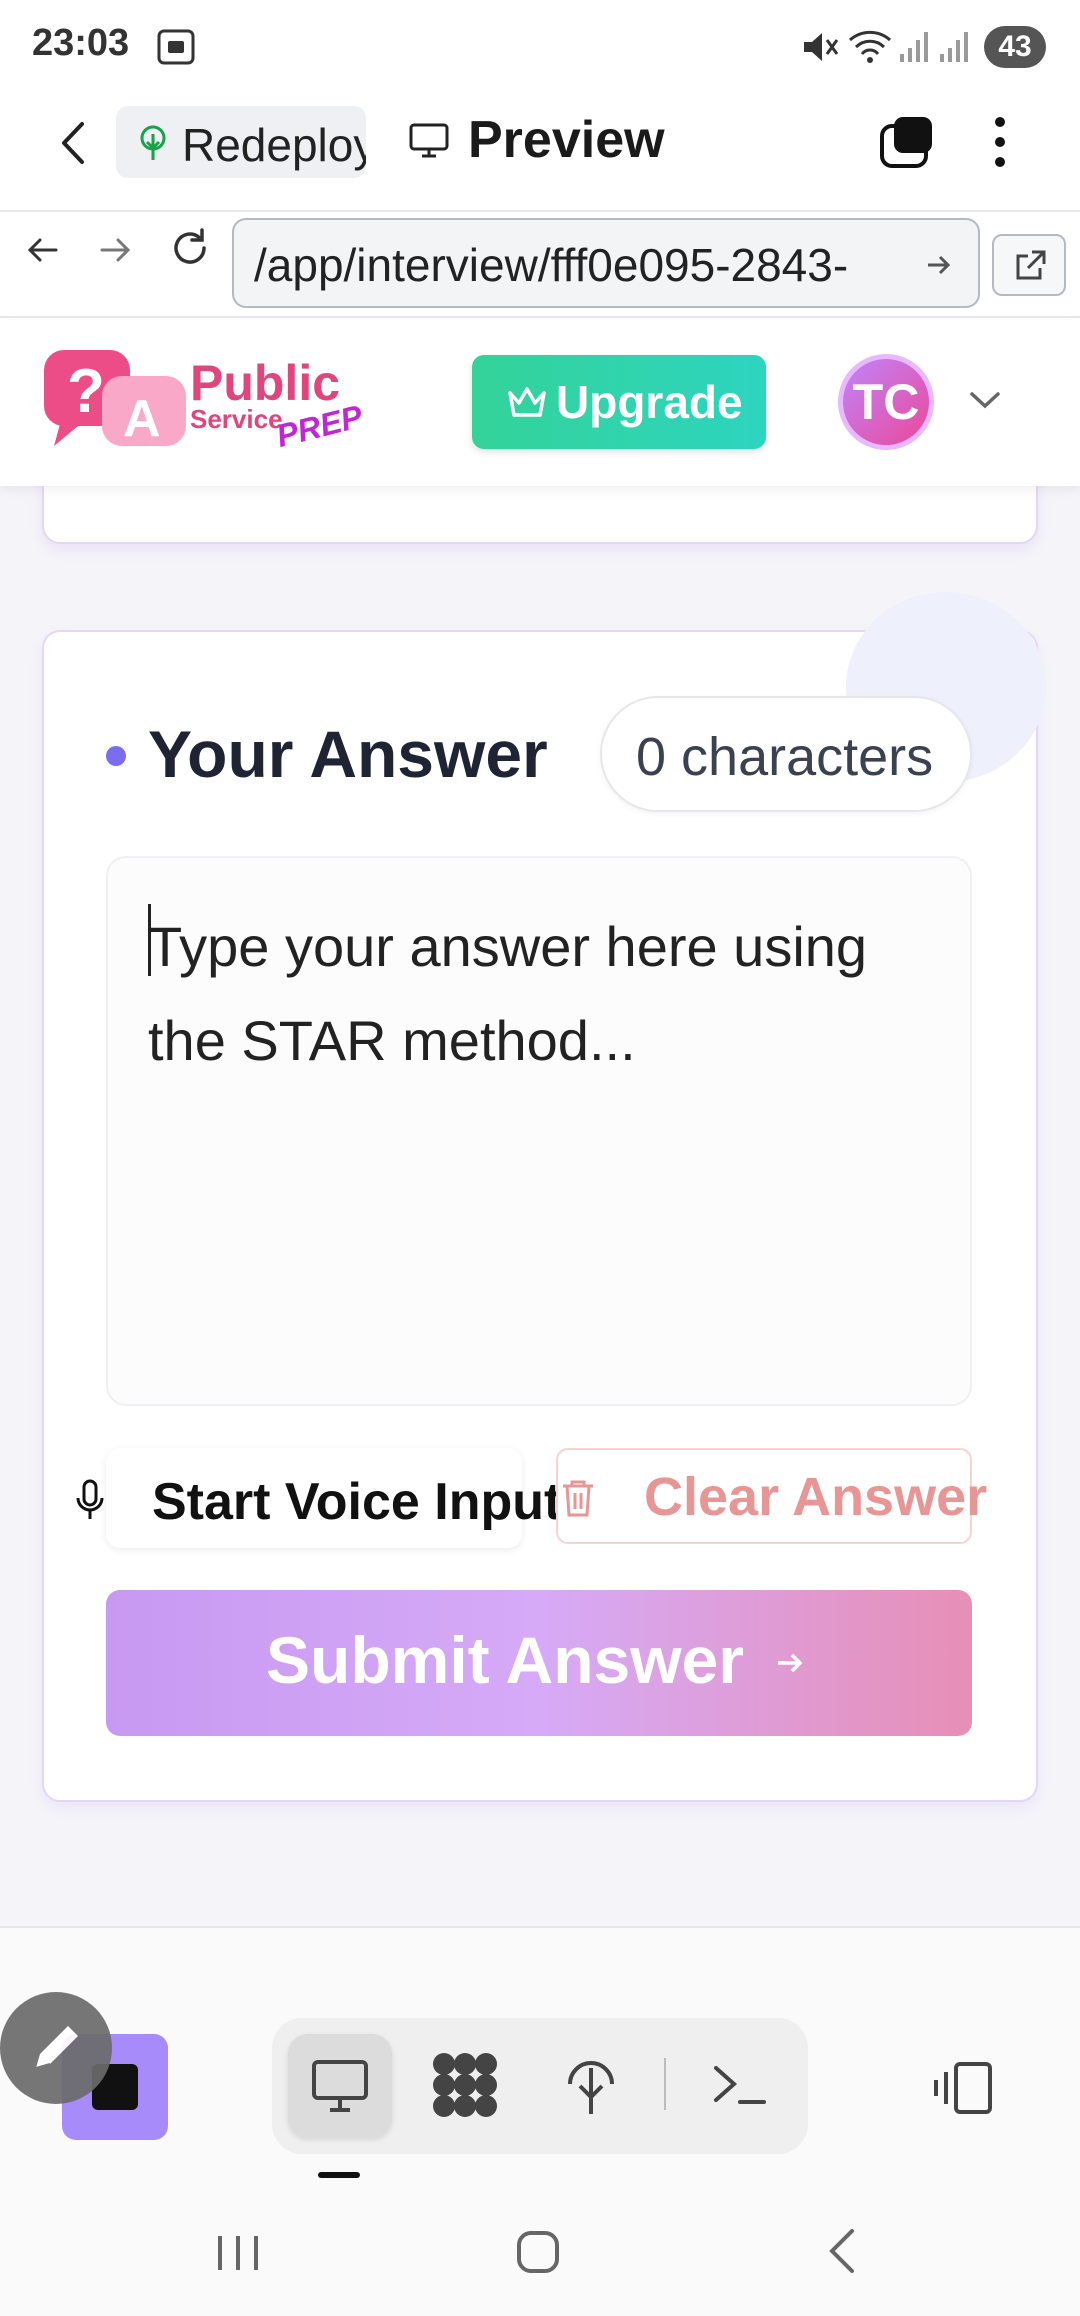 This screenshot has width=1080, height=2316. What do you see at coordinates (816, 1497) in the screenshot?
I see `clear-answer-label: Clear Answer` at bounding box center [816, 1497].